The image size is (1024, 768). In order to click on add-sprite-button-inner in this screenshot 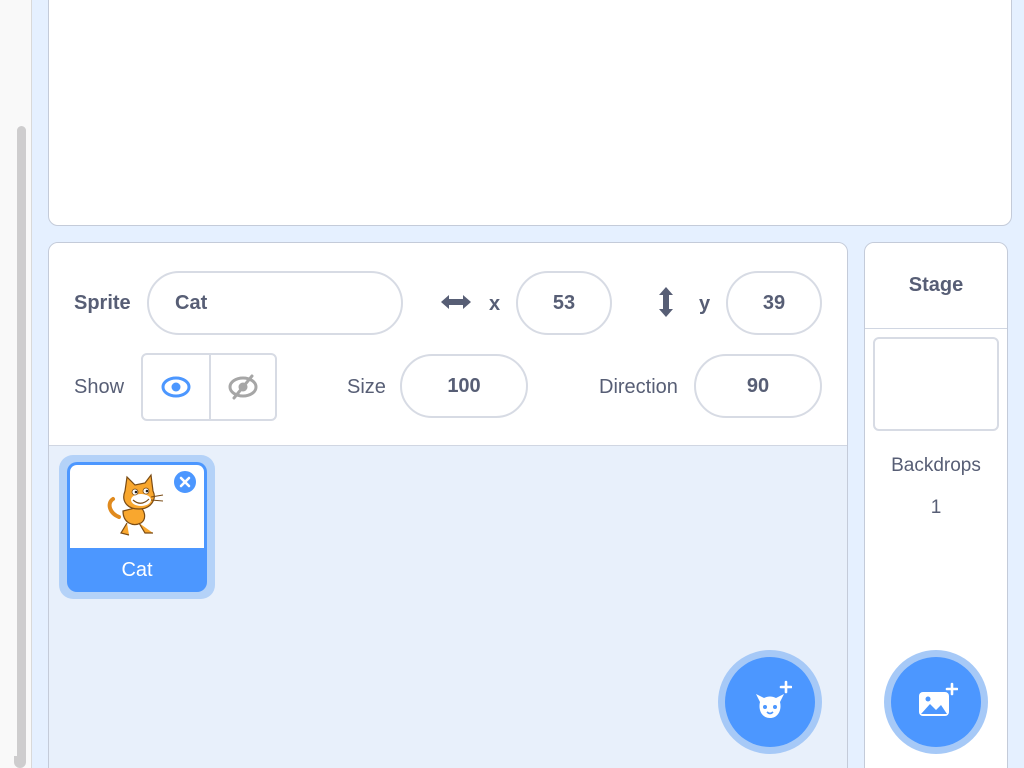, I will do `click(770, 702)`.